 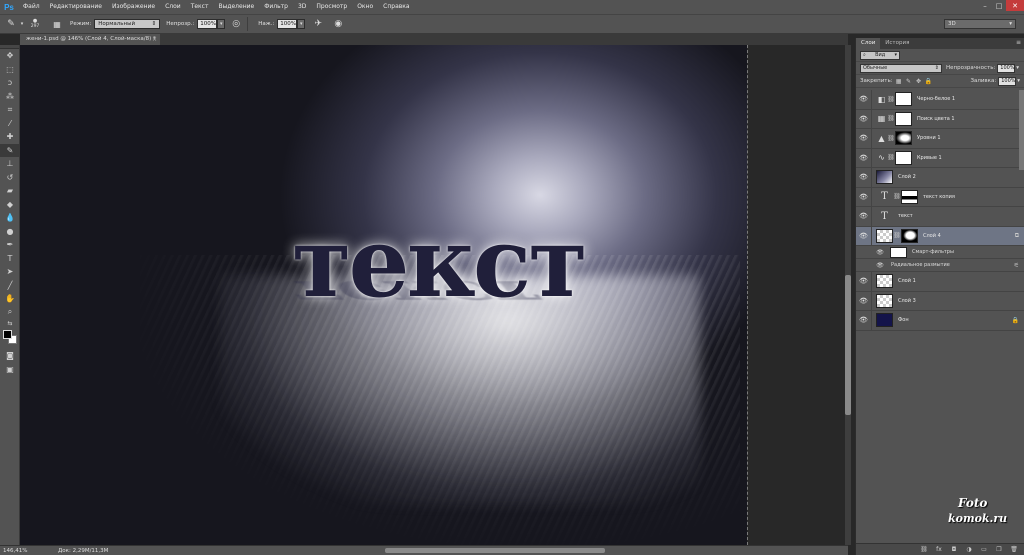 What do you see at coordinates (940, 158) in the screenshot?
I see `layer-row: 👁 ∿ ⛓ Кривые 1` at bounding box center [940, 158].